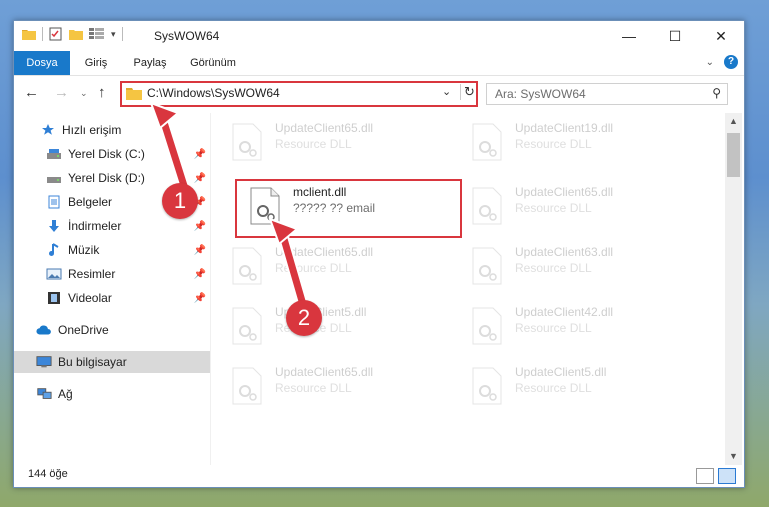 The width and height of the screenshot is (769, 507). Describe the element at coordinates (112, 130) in the screenshot. I see `sidebar-item-quick-access: Hızlı erişim` at that location.